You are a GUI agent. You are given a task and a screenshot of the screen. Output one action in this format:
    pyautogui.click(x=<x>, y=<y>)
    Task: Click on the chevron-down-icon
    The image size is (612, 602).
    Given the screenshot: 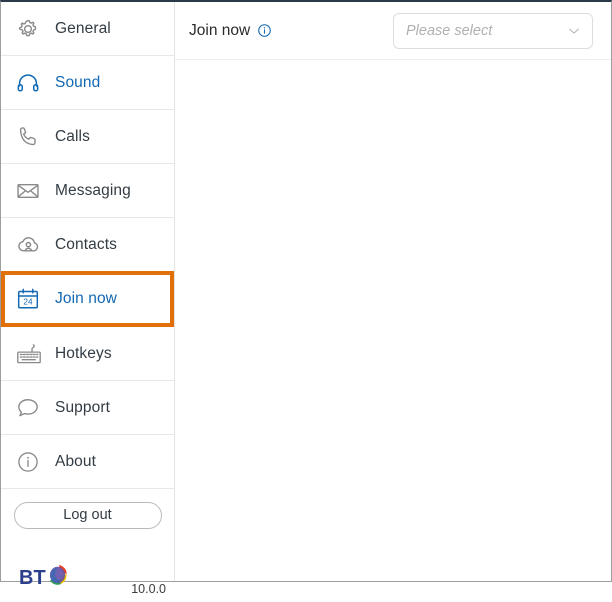 What is the action you would take?
    pyautogui.click(x=574, y=31)
    